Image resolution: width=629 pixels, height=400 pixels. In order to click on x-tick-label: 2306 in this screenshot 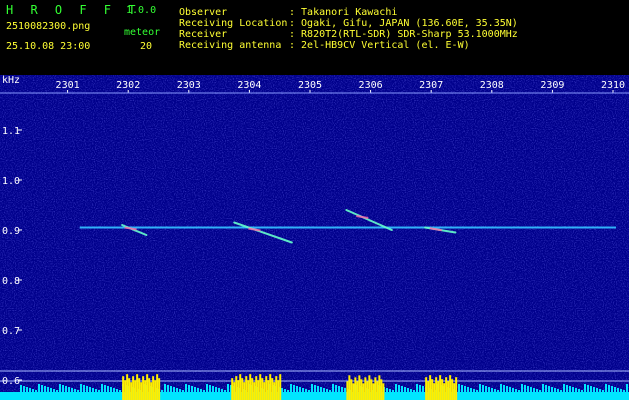, I will do `click(371, 85)`.